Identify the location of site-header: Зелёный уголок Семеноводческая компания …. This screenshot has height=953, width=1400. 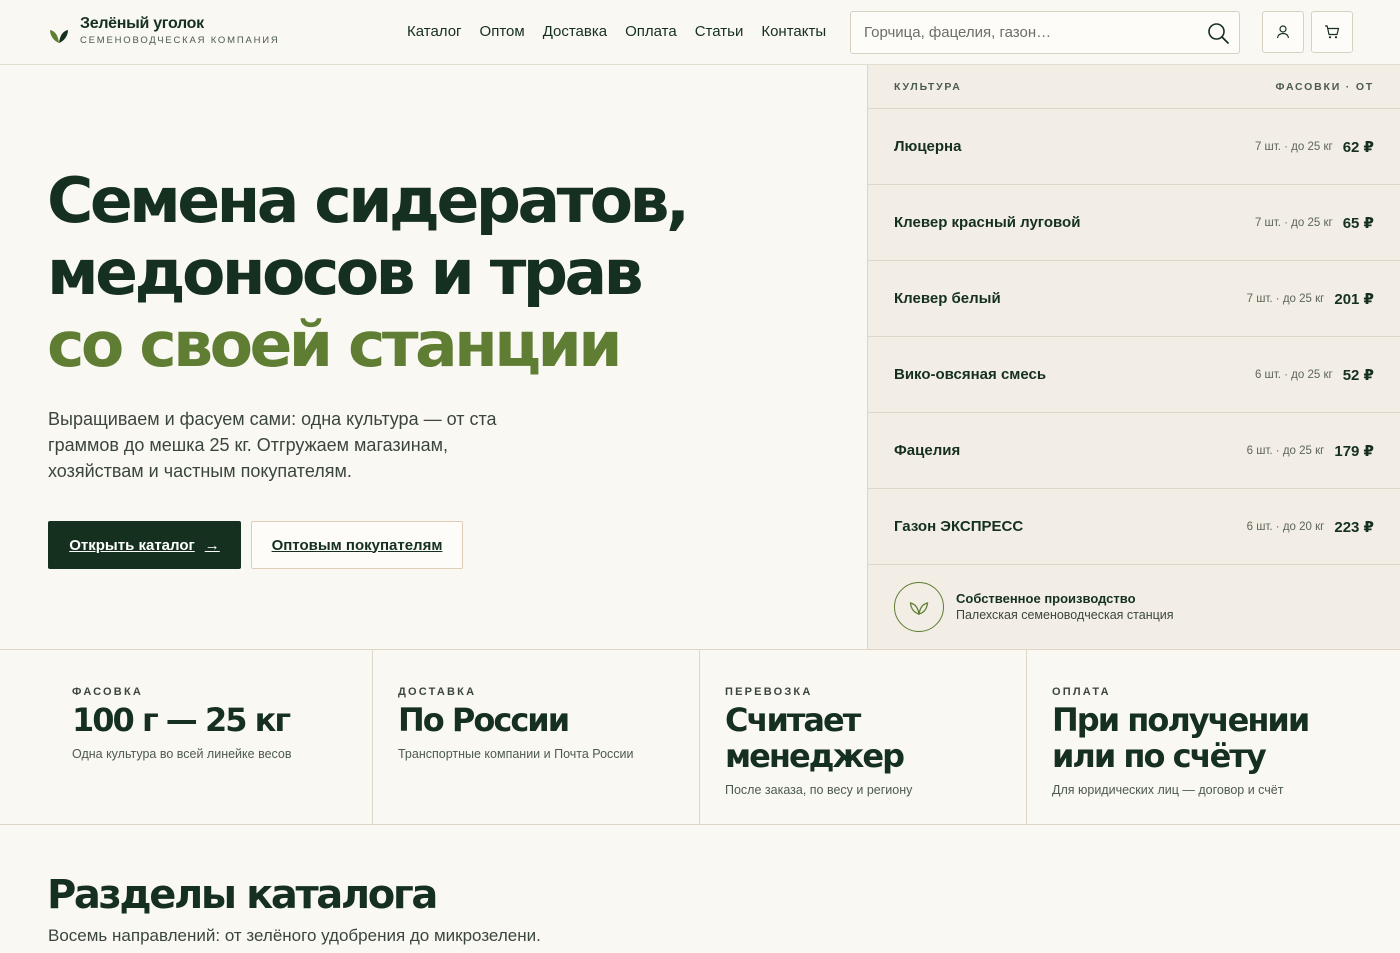
(700, 32).